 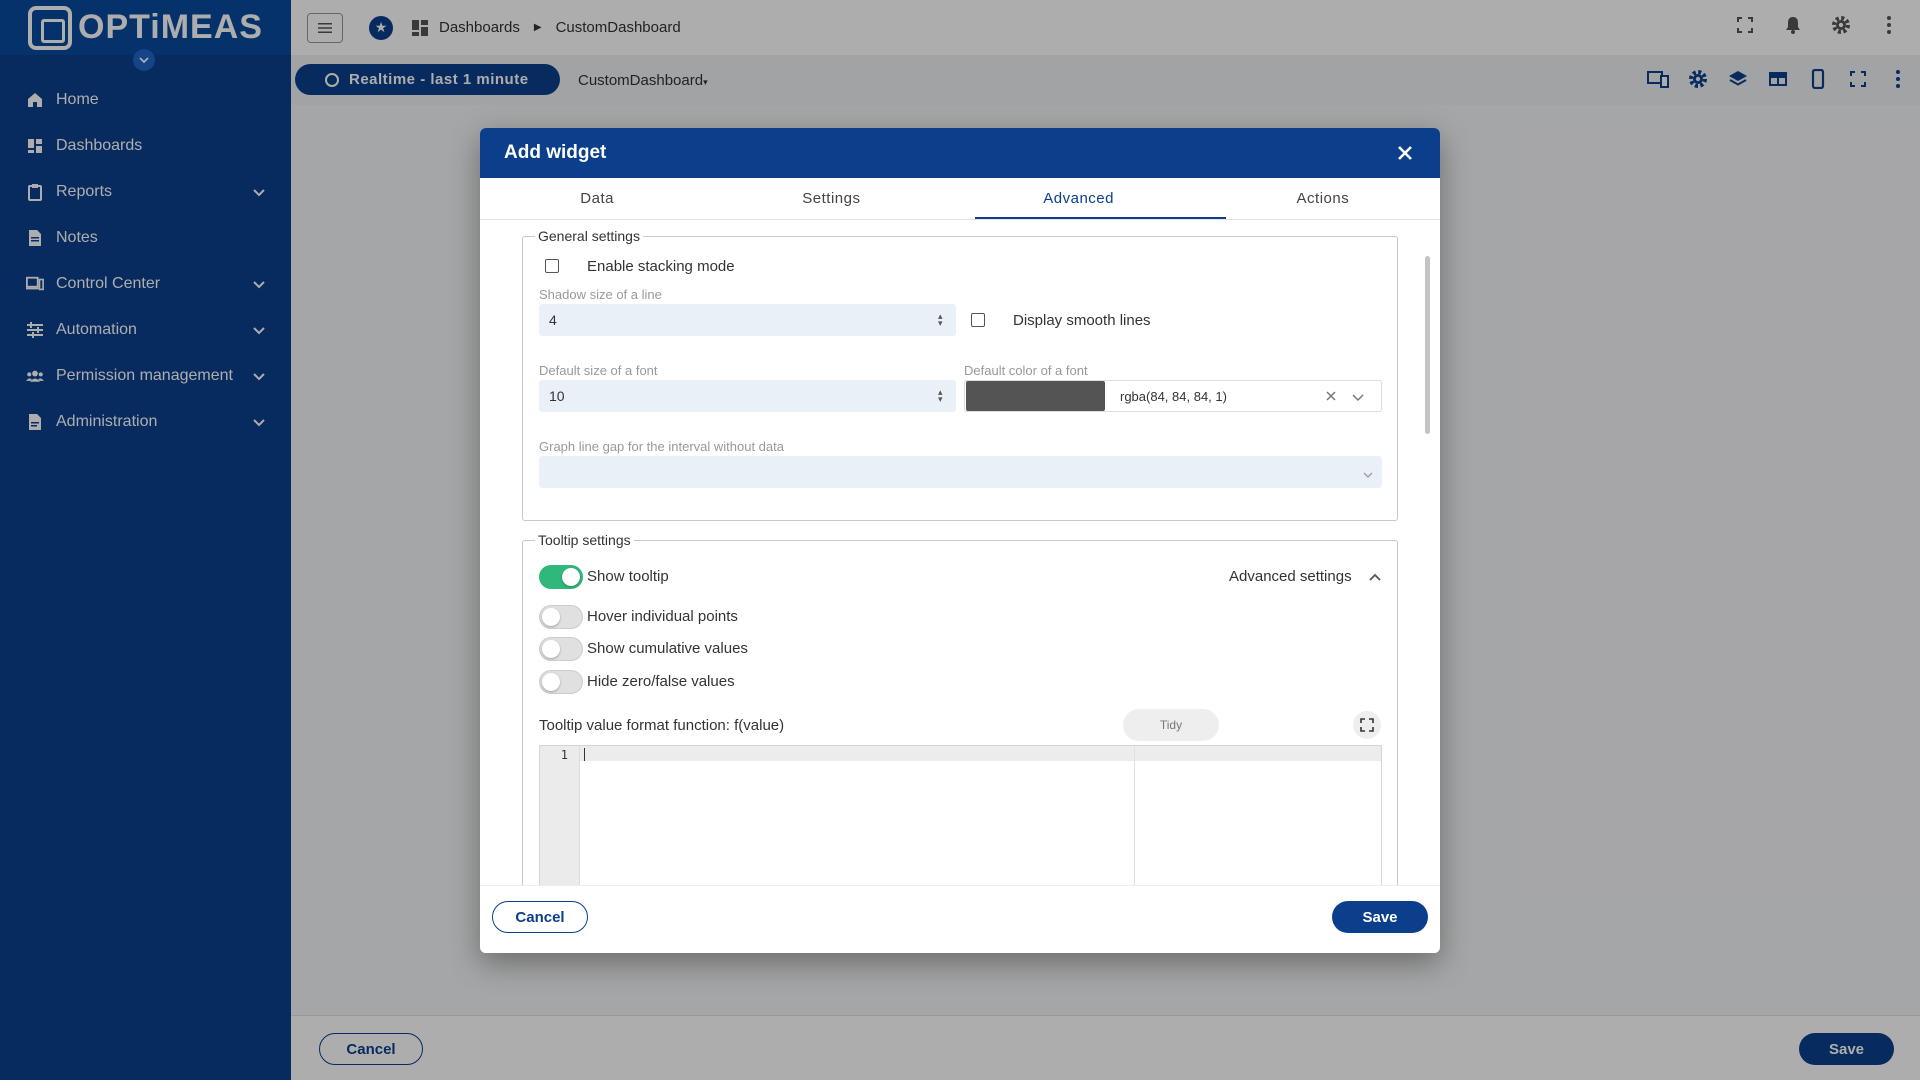 I want to click on stacking-mode-label: Enable stacking mode, so click(x=661, y=266).